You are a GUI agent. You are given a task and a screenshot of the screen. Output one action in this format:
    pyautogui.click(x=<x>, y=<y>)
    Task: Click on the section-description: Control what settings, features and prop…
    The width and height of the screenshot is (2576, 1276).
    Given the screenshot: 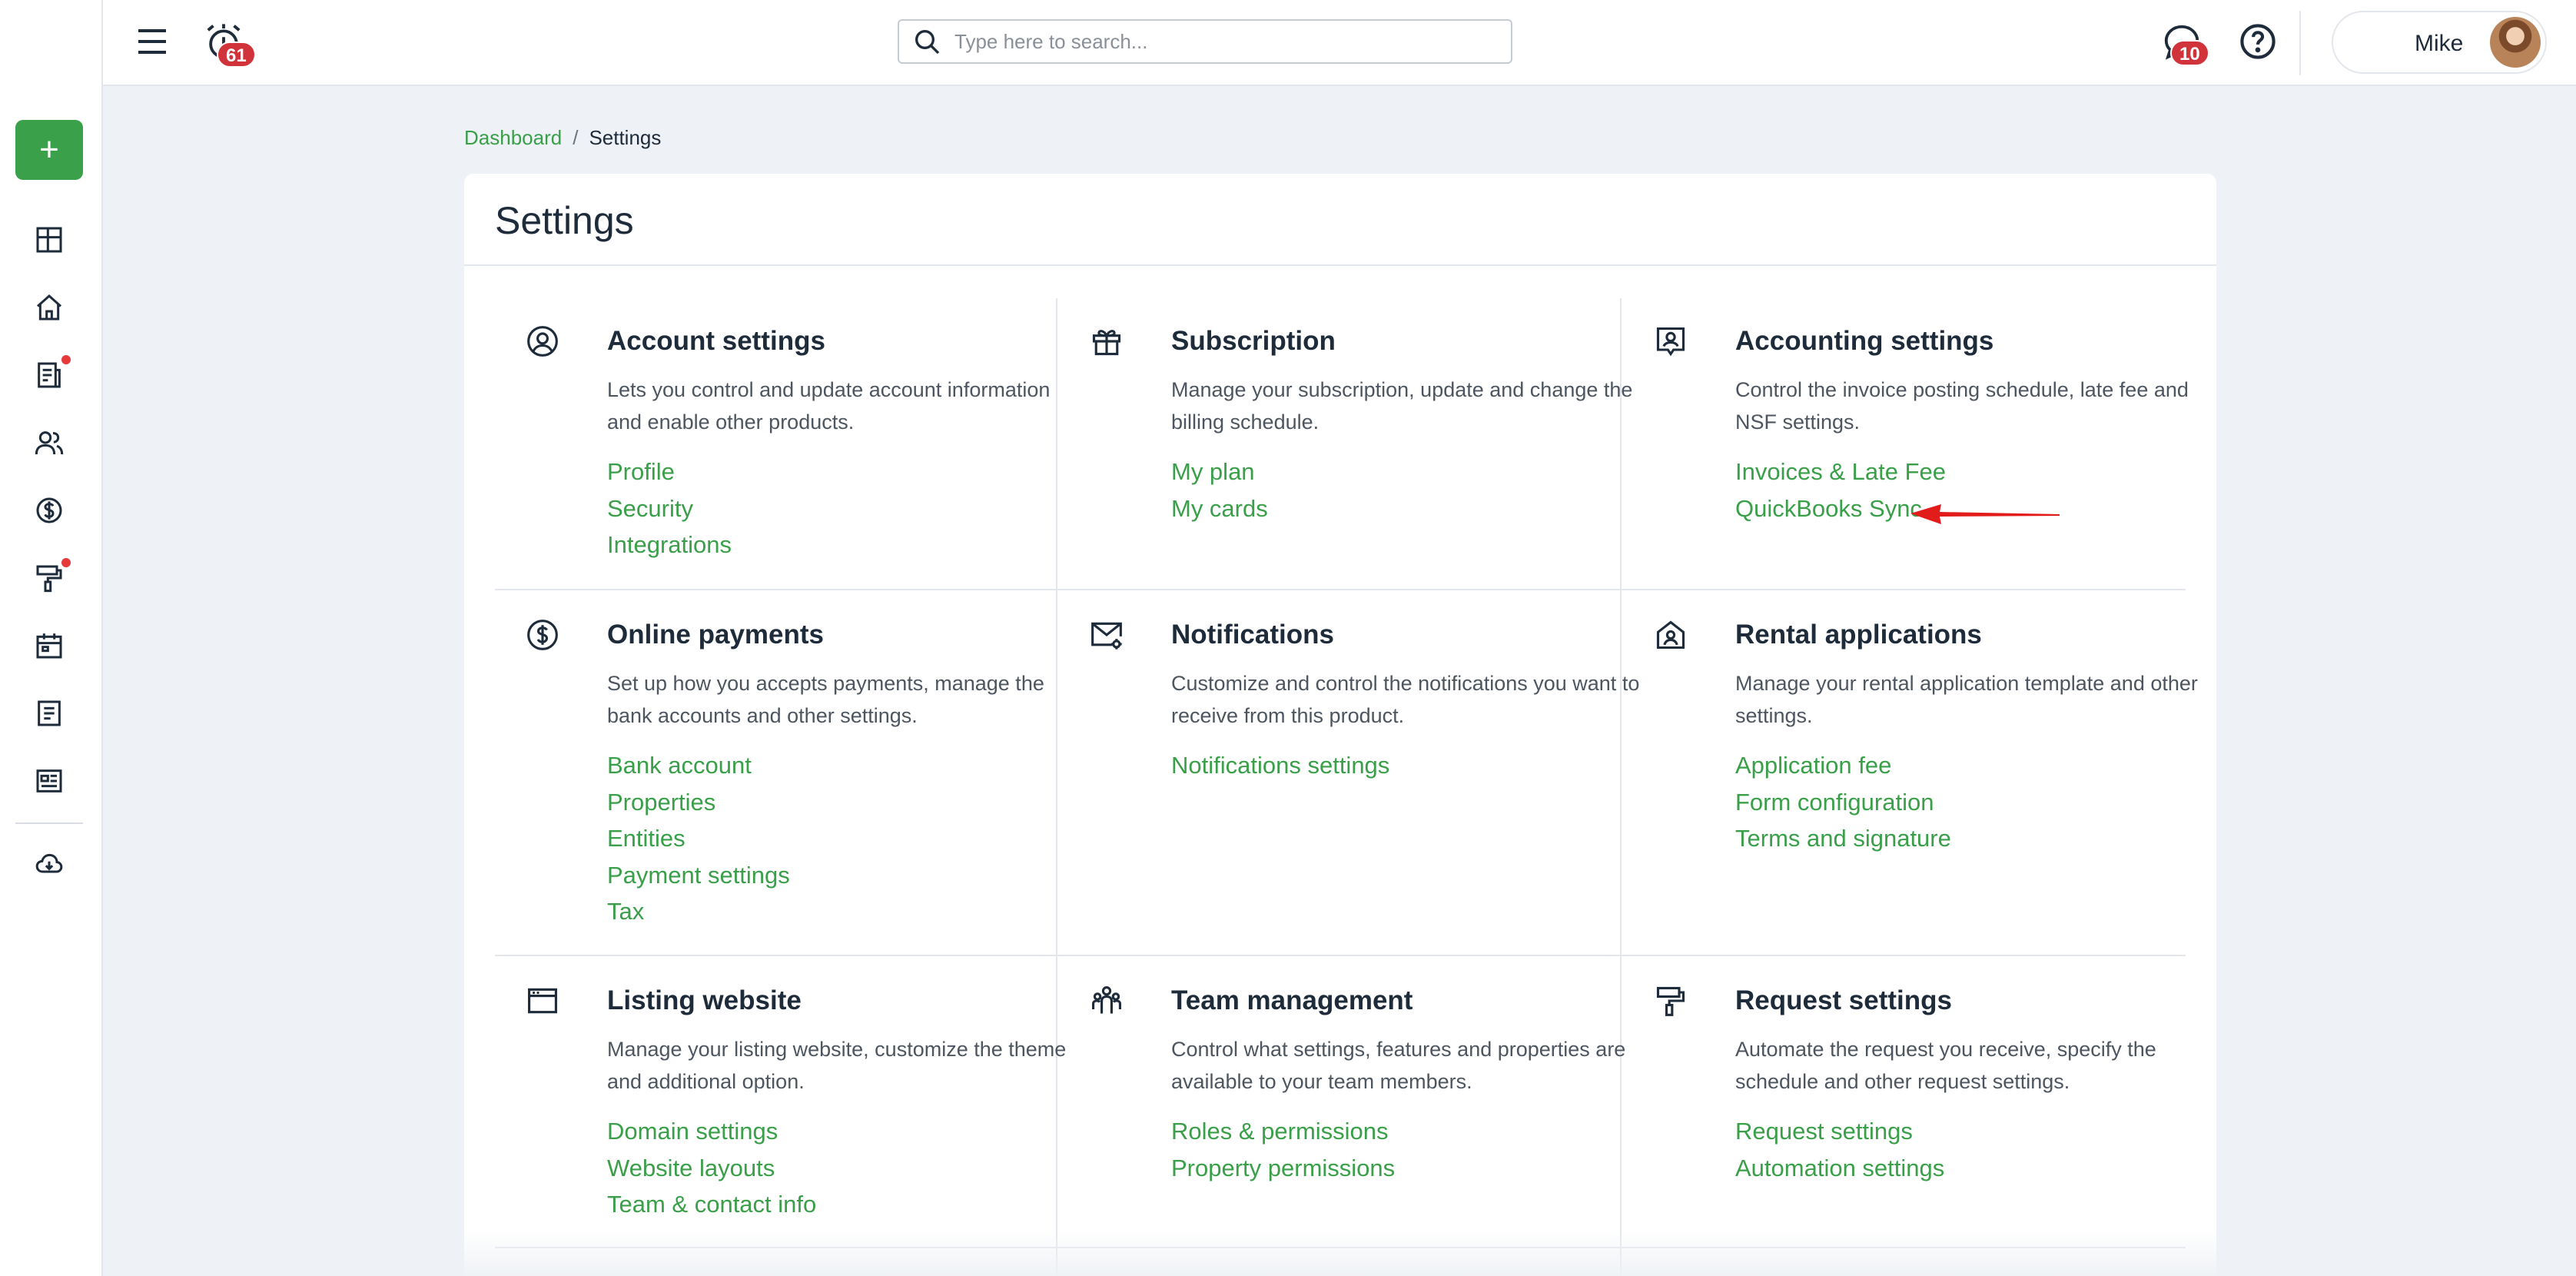 What is the action you would take?
    pyautogui.click(x=1398, y=1065)
    